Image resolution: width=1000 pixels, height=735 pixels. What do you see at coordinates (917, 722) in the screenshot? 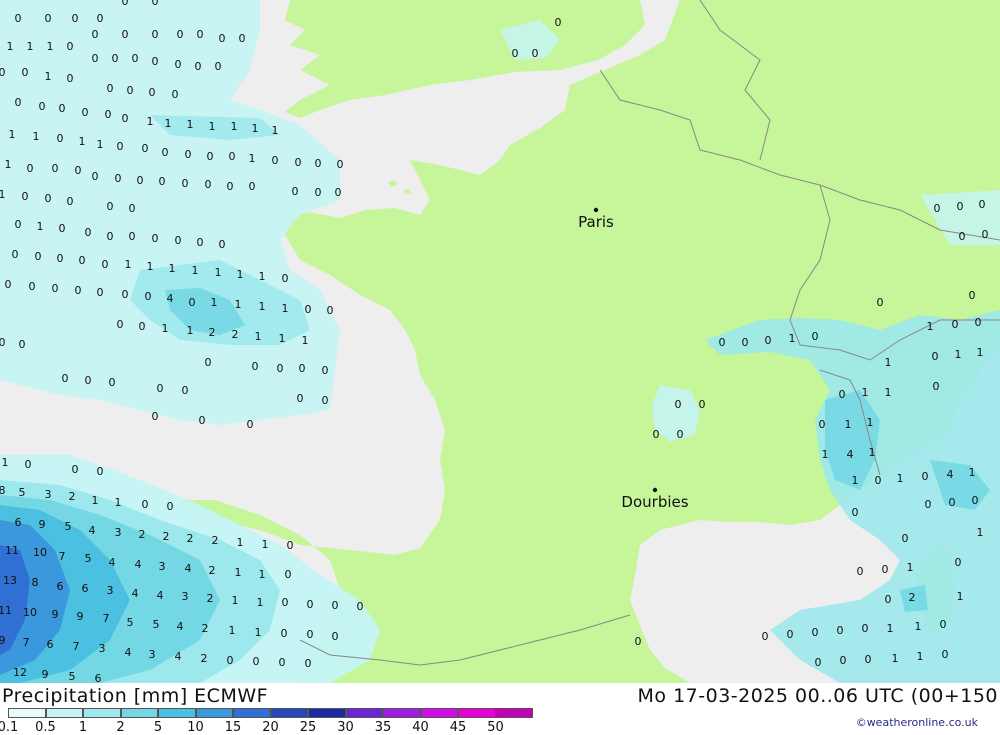
I see `credit-link: ©weatheronline.co.uk` at bounding box center [917, 722].